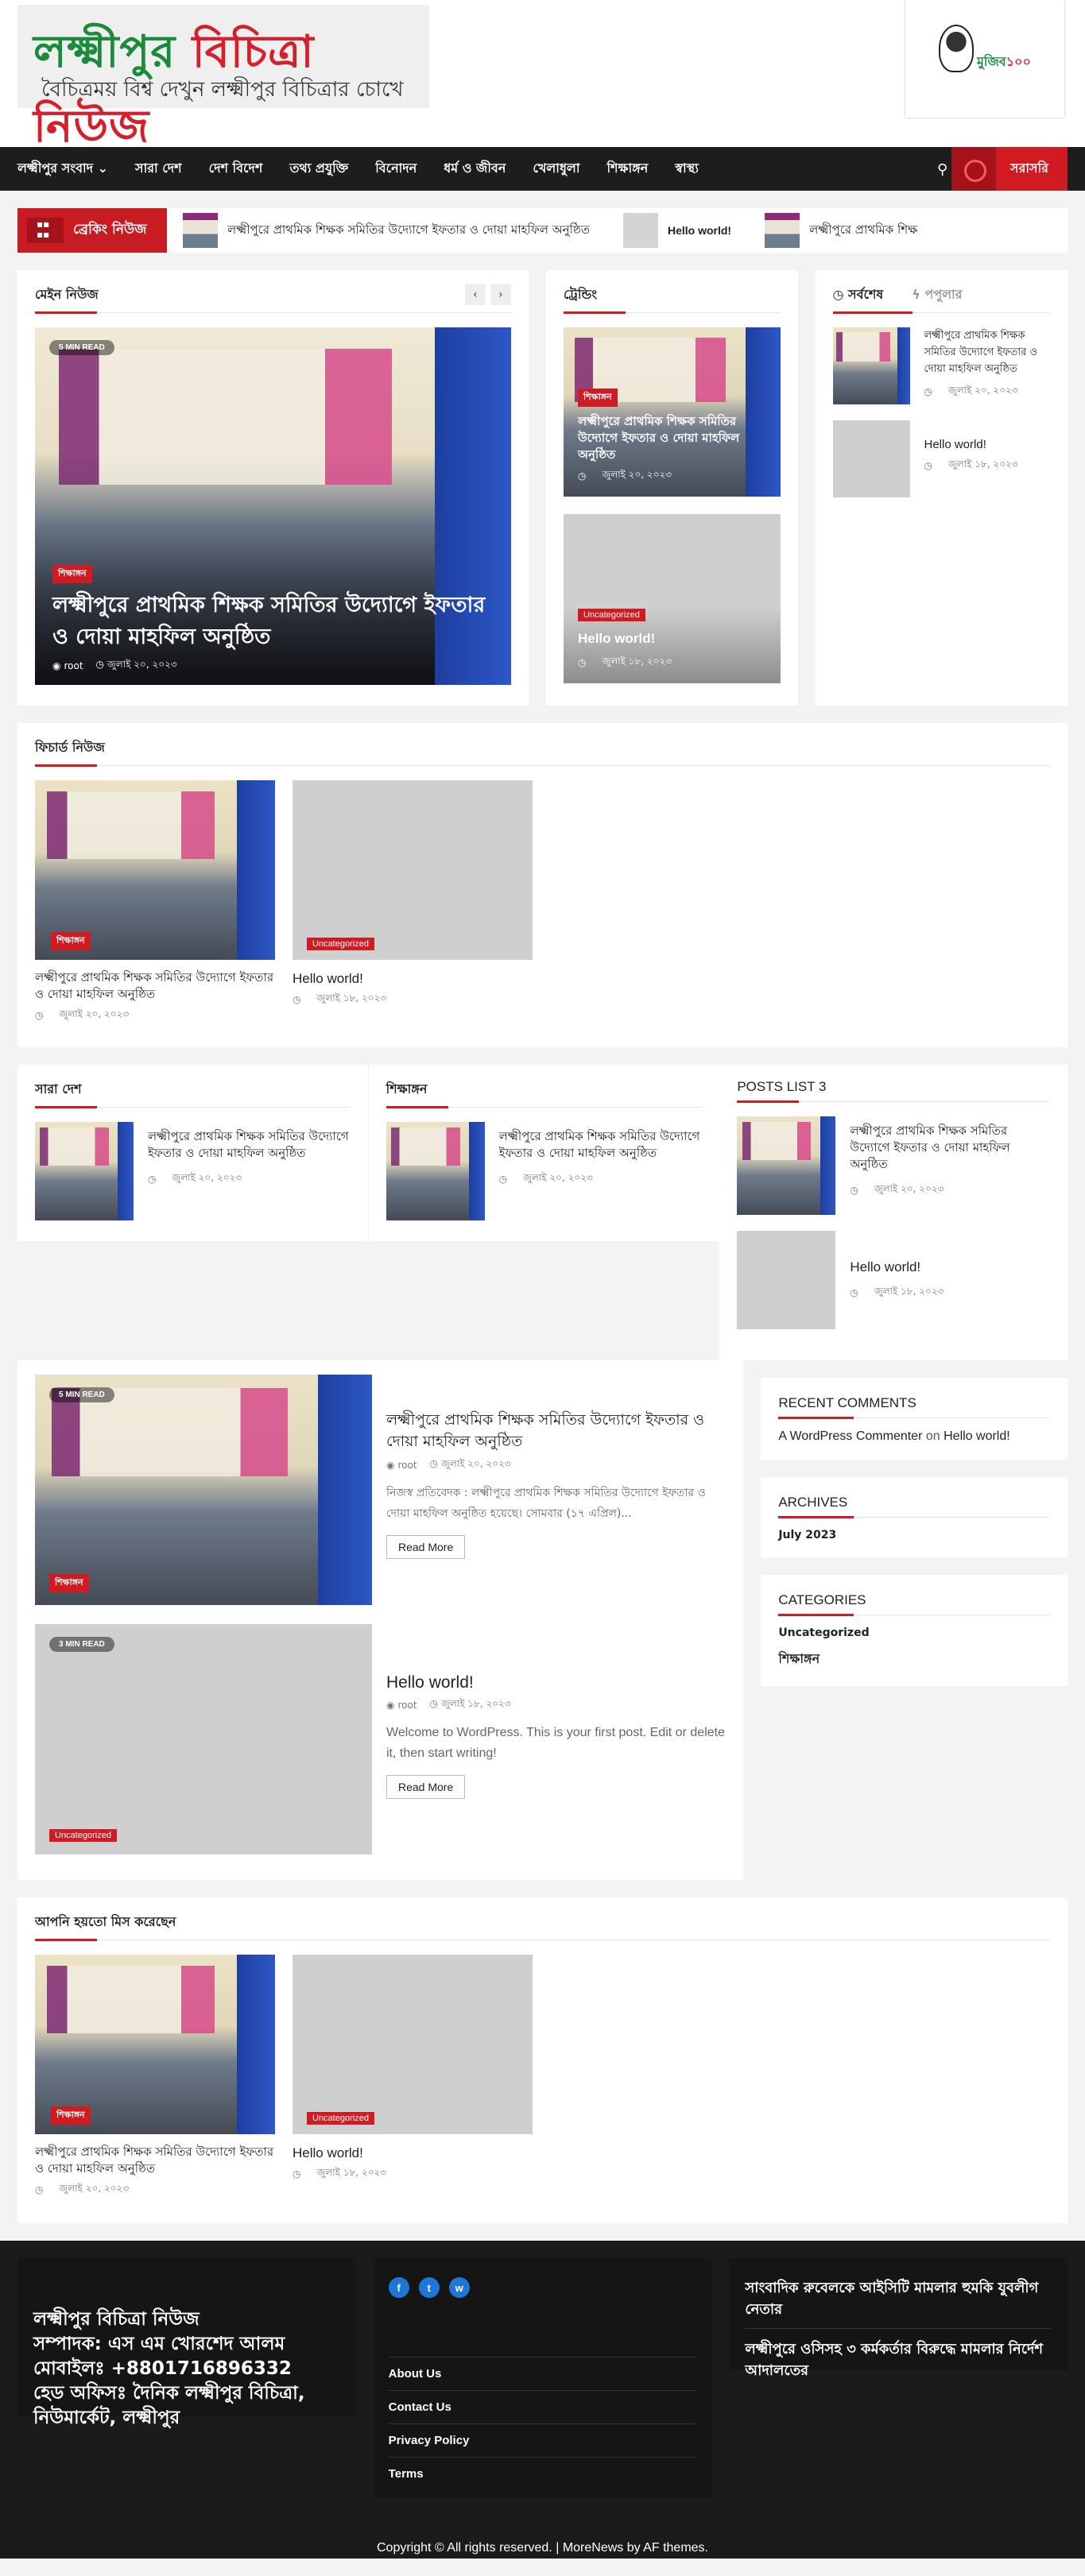 The width and height of the screenshot is (1085, 2576). What do you see at coordinates (687, 169) in the screenshot?
I see `nav-item-health: স্বাস্থ্য` at bounding box center [687, 169].